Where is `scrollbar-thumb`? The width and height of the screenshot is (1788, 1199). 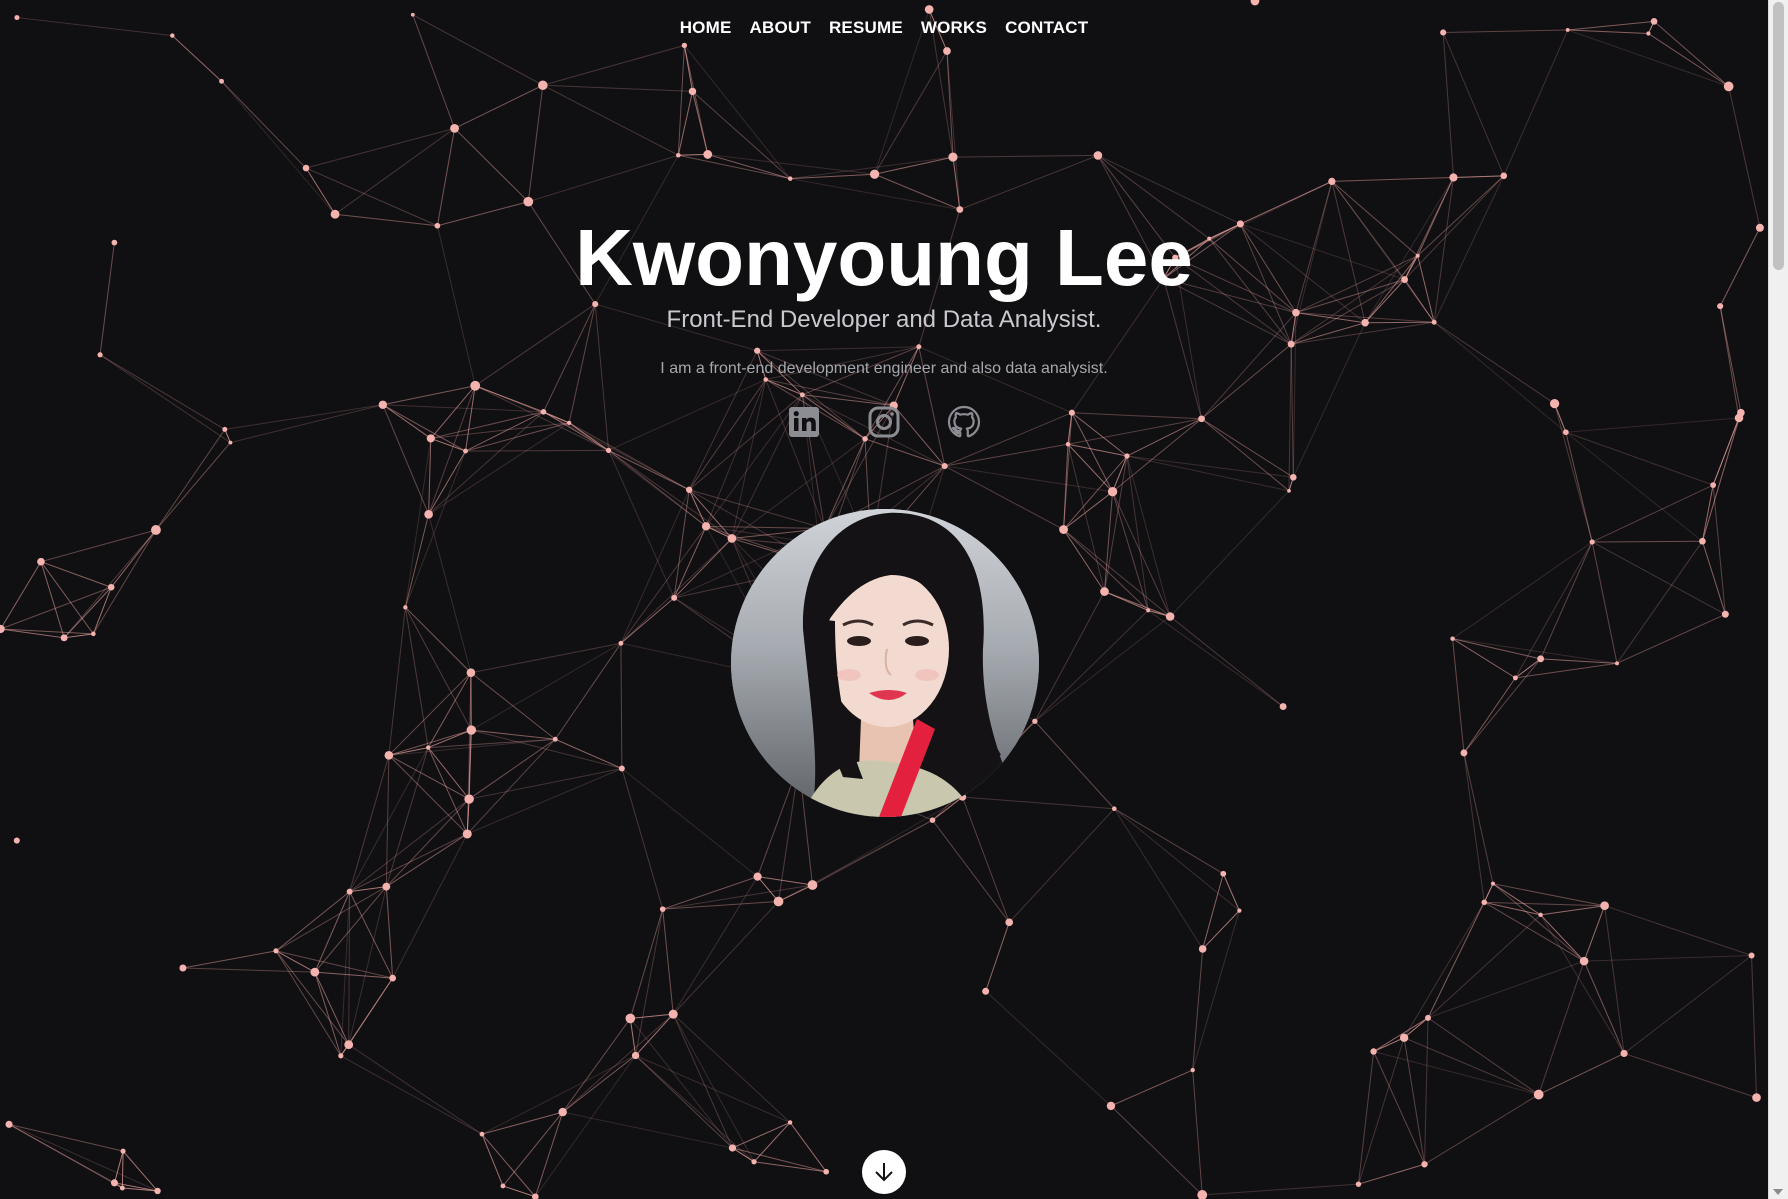
scrollbar-thumb is located at coordinates (1778, 136).